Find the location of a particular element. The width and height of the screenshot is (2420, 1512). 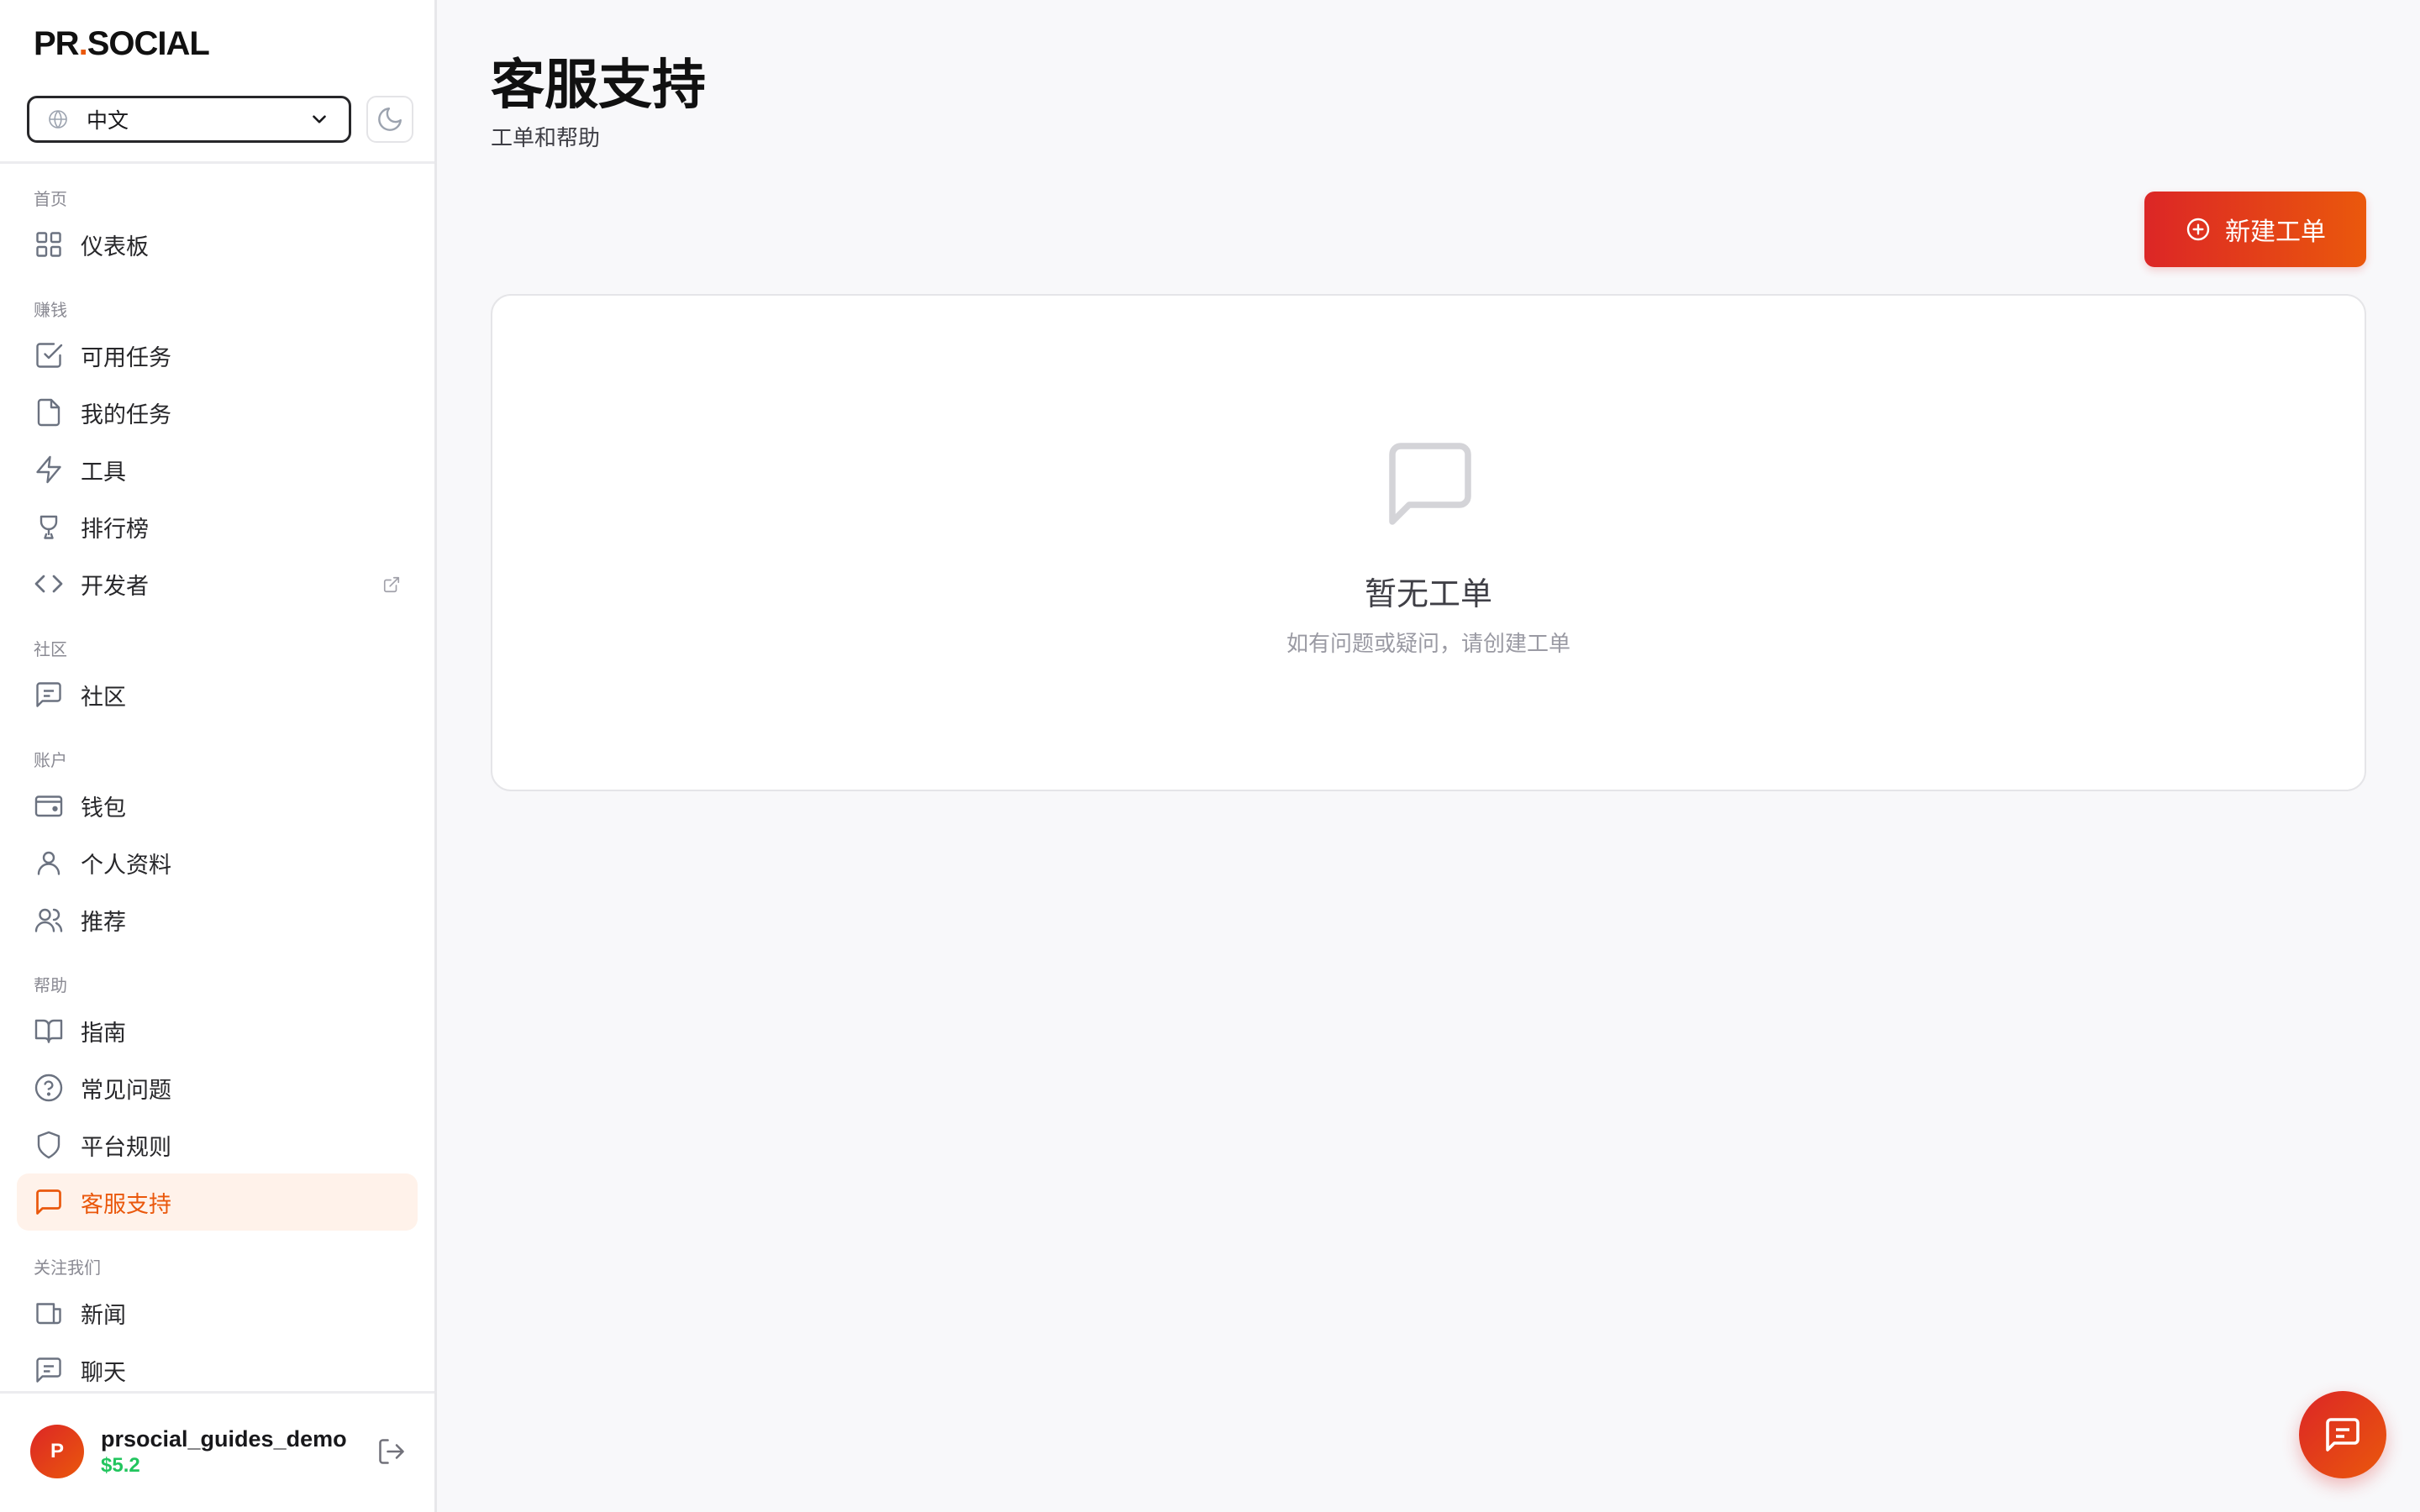

newspaper-icon is located at coordinates (49, 1314).